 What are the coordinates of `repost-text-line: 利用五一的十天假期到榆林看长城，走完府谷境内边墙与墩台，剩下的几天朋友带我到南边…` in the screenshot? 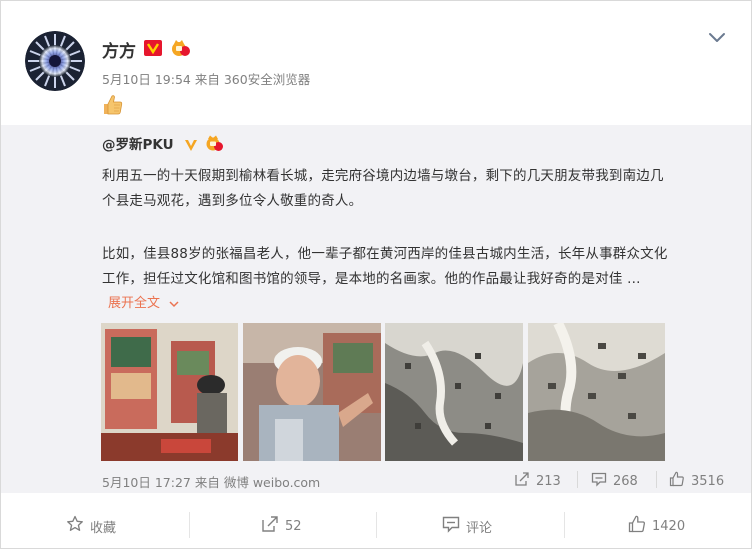 It's located at (383, 176).